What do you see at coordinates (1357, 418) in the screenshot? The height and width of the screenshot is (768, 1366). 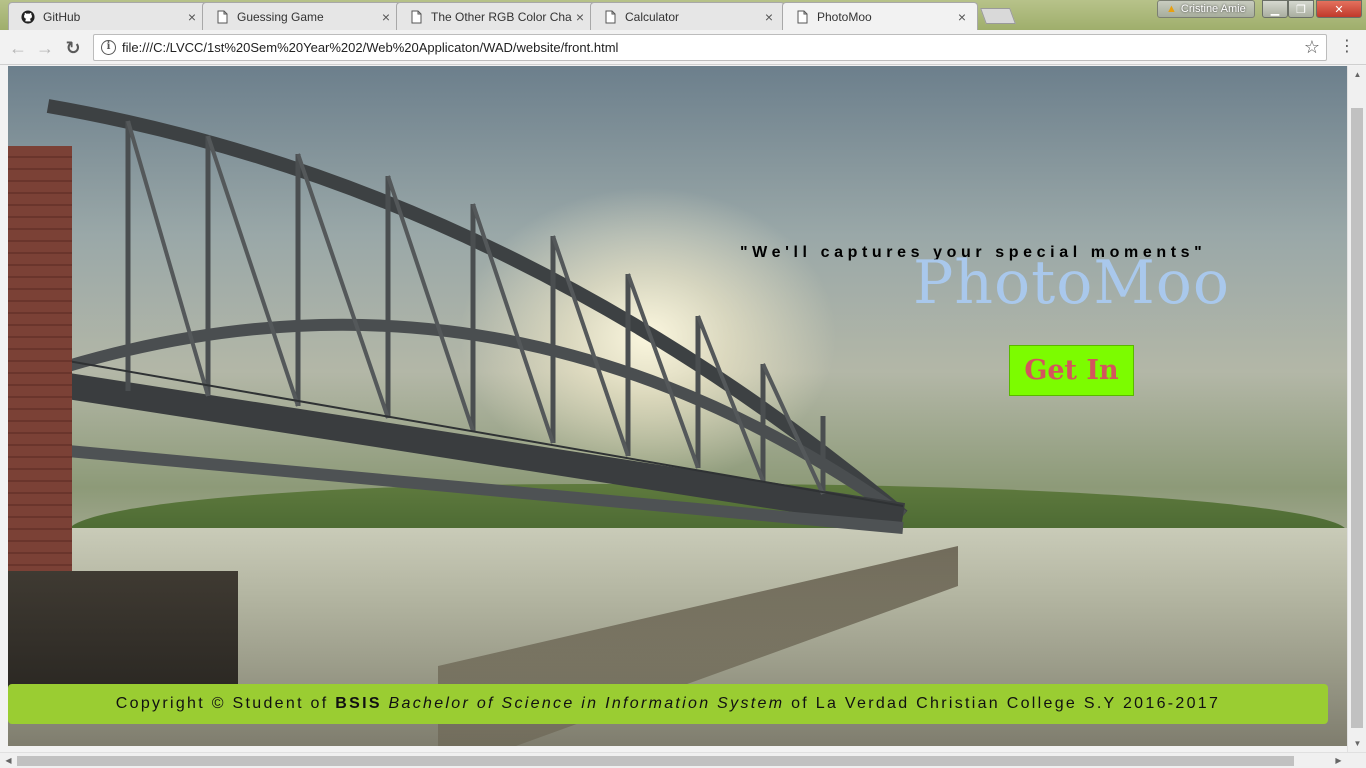 I see `vertical-scroll-thumb` at bounding box center [1357, 418].